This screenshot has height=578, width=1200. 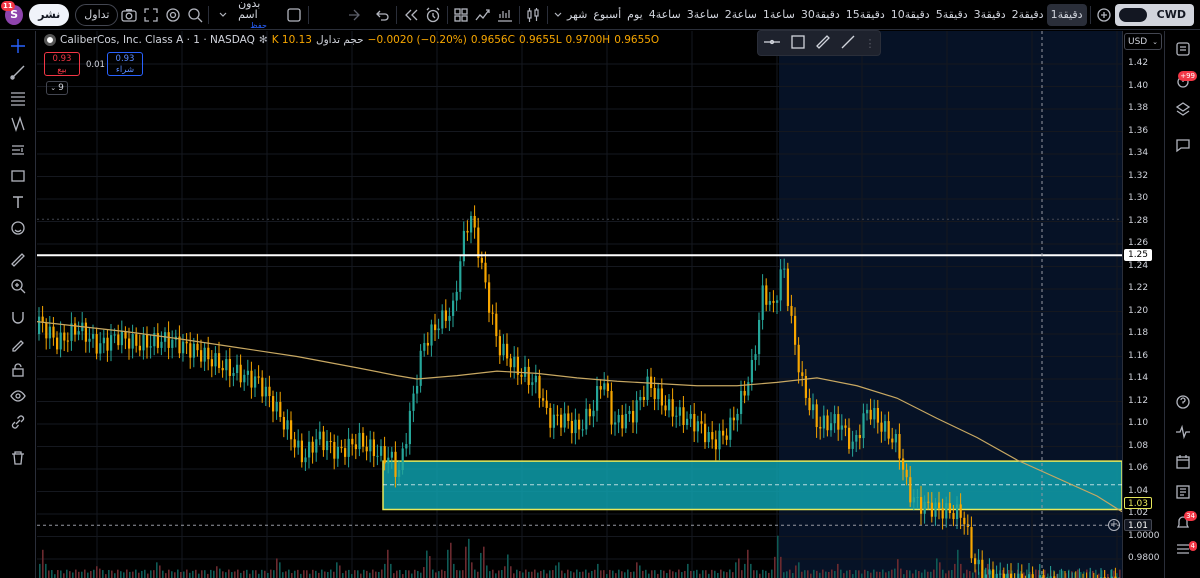 What do you see at coordinates (18, 422) in the screenshot?
I see `link-icon` at bounding box center [18, 422].